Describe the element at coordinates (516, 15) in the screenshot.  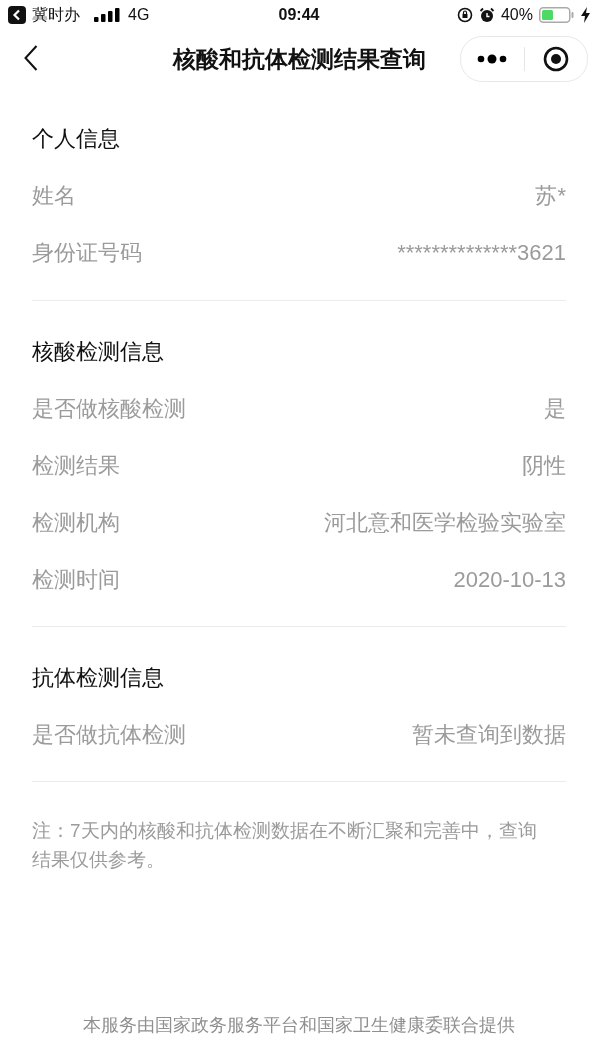
I see `battery-percent: 40%` at that location.